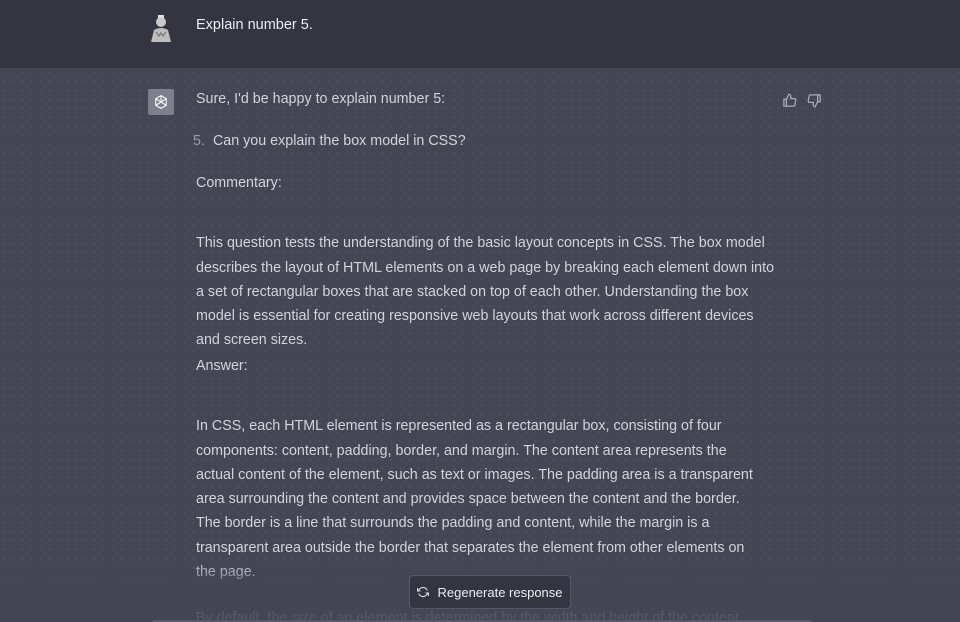 The width and height of the screenshot is (960, 622). Describe the element at coordinates (254, 25) in the screenshot. I see `user-message-text: Explain number 5.` at that location.